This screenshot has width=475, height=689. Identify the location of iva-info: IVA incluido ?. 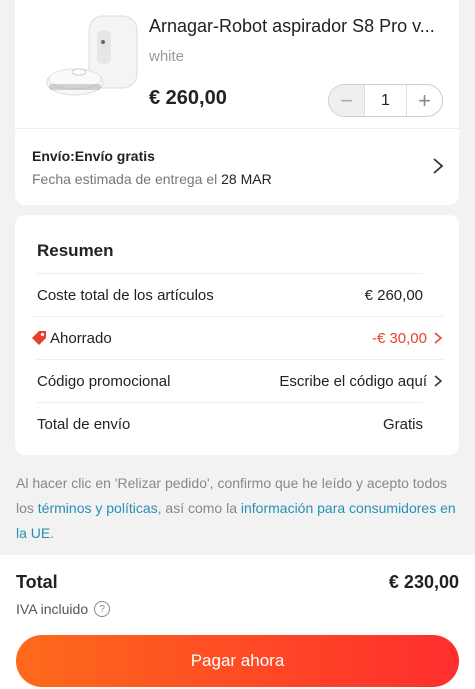
(63, 609).